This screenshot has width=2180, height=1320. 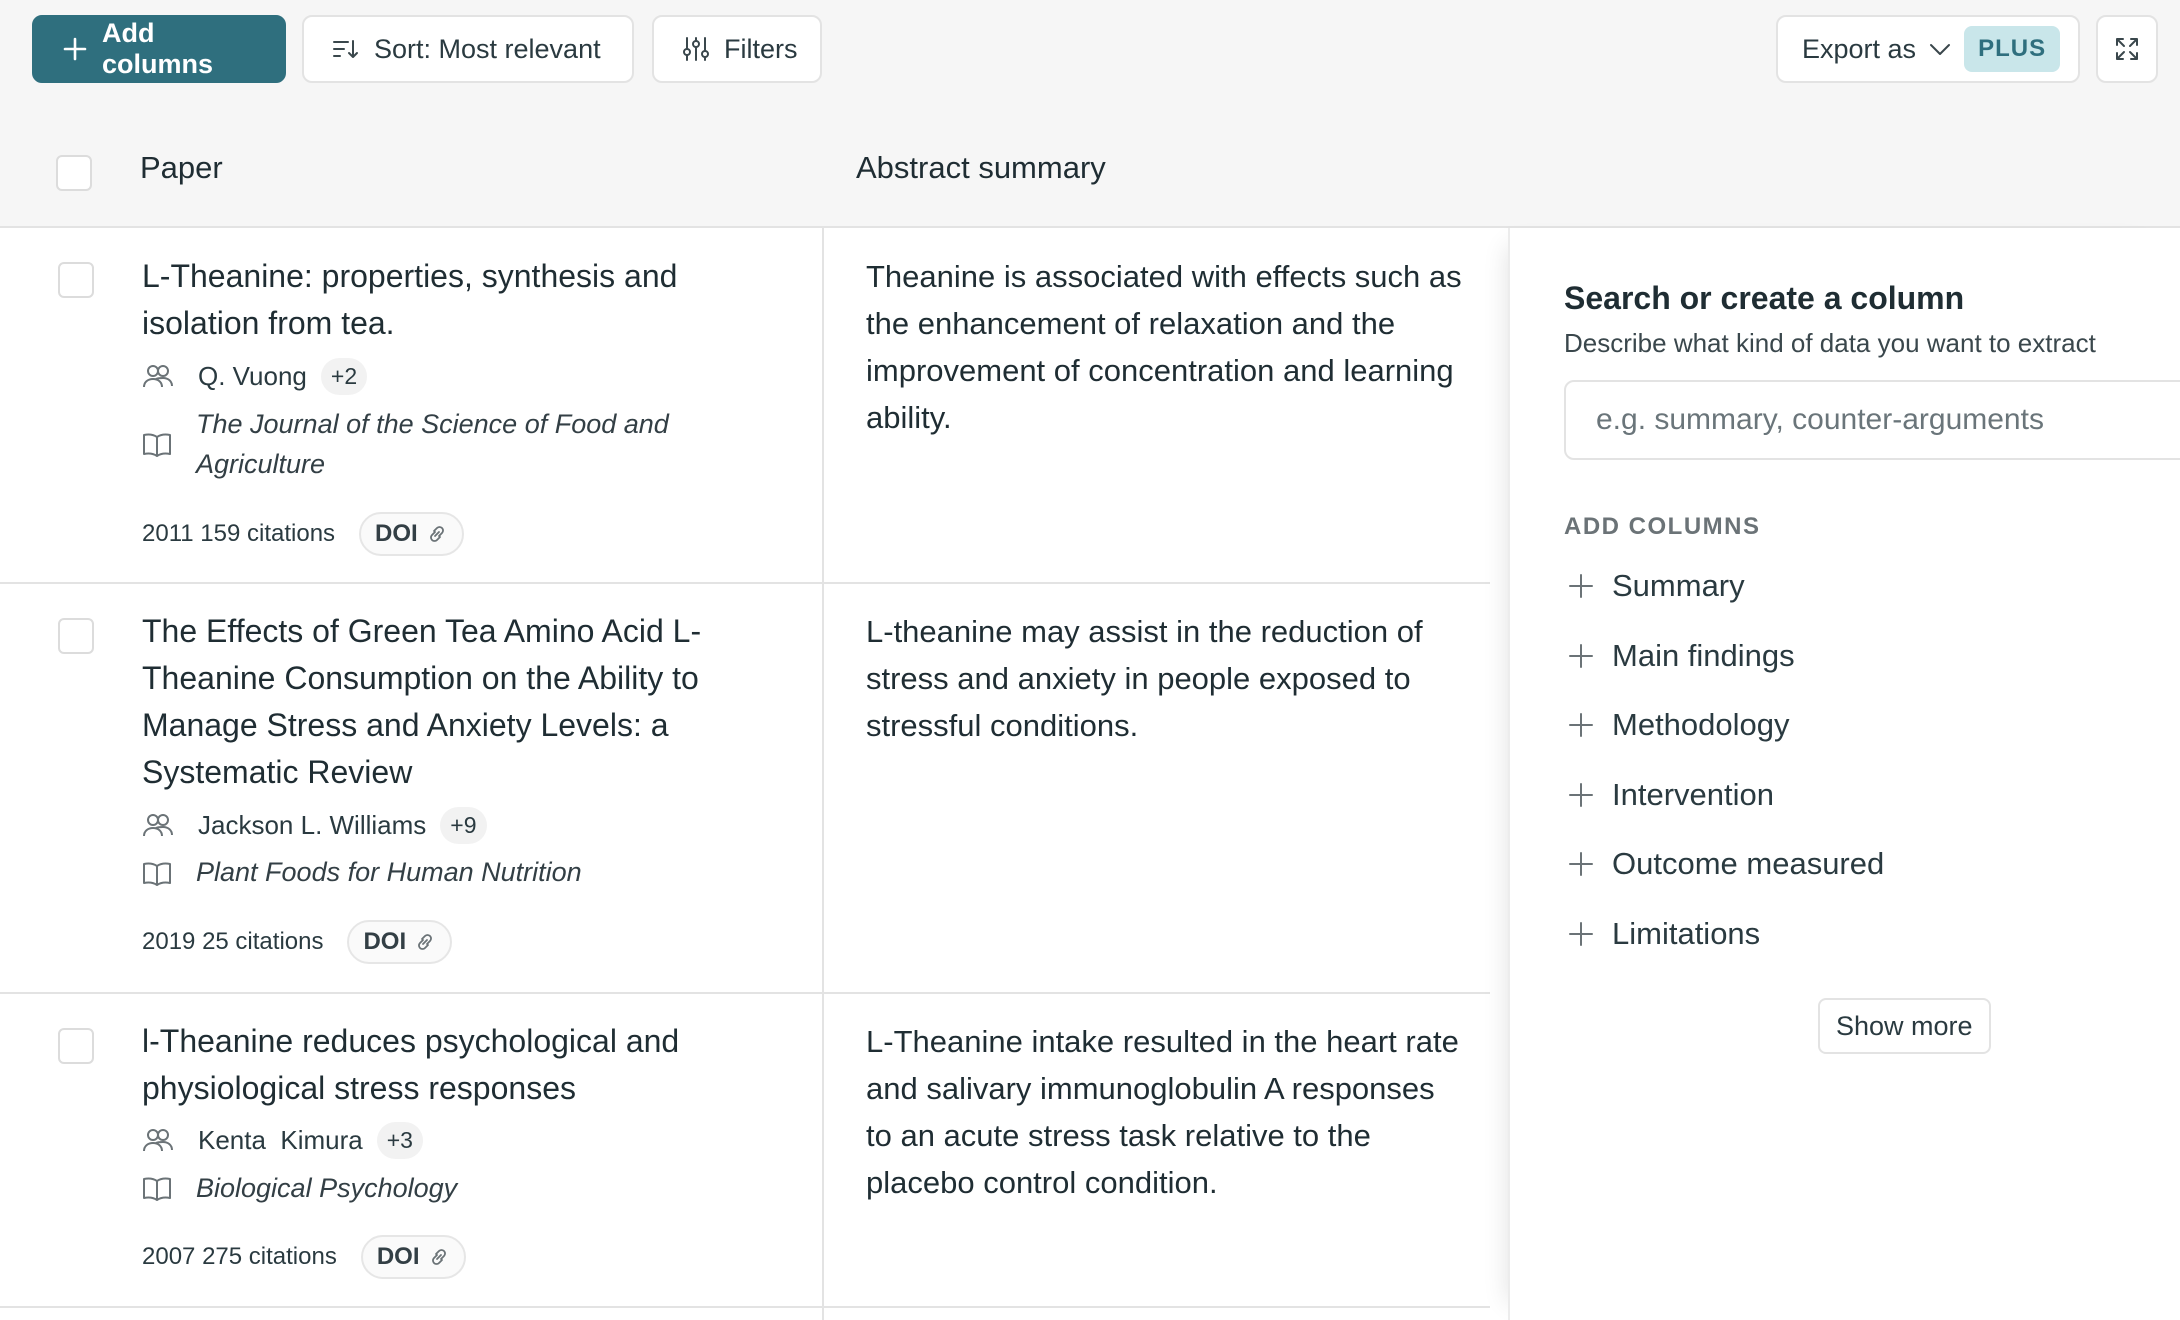 I want to click on paper-meta: 2007 275 citations DOI, so click(x=304, y=1257).